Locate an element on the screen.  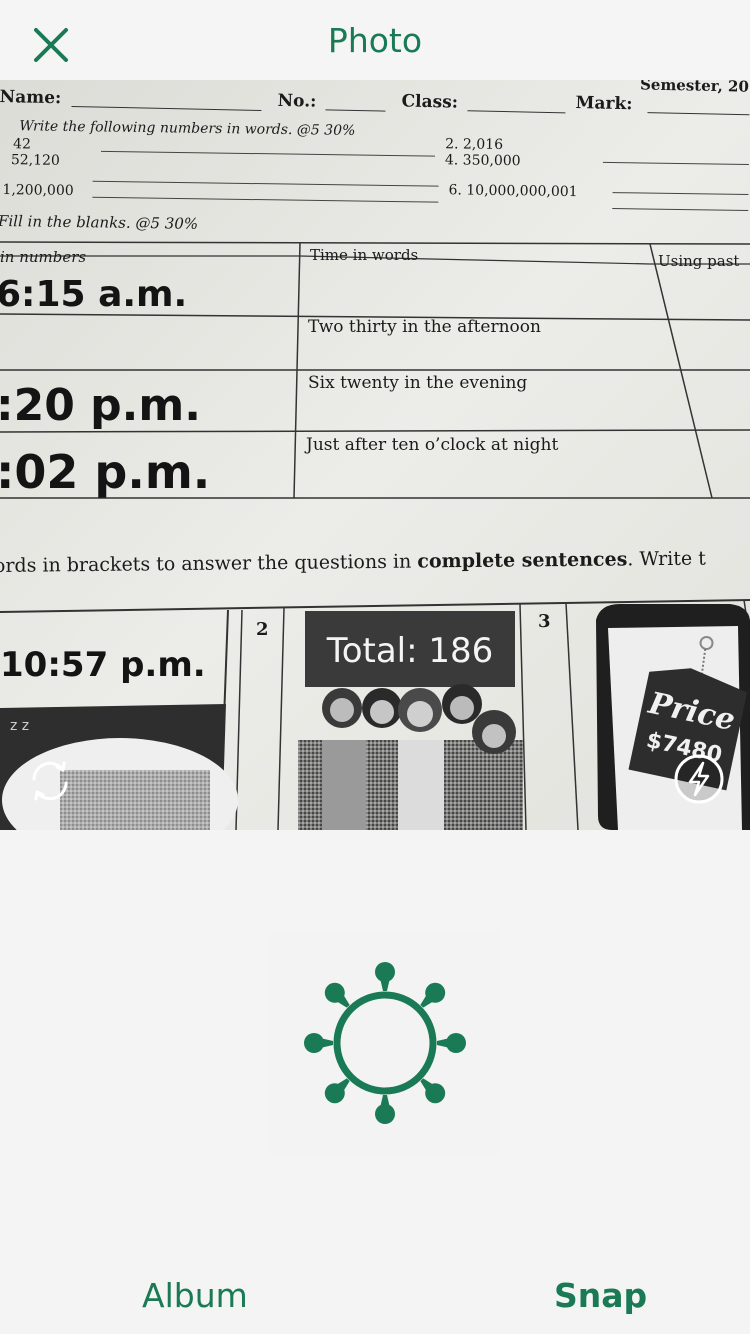
flash-toggle-button is located at coordinates (699, 779).